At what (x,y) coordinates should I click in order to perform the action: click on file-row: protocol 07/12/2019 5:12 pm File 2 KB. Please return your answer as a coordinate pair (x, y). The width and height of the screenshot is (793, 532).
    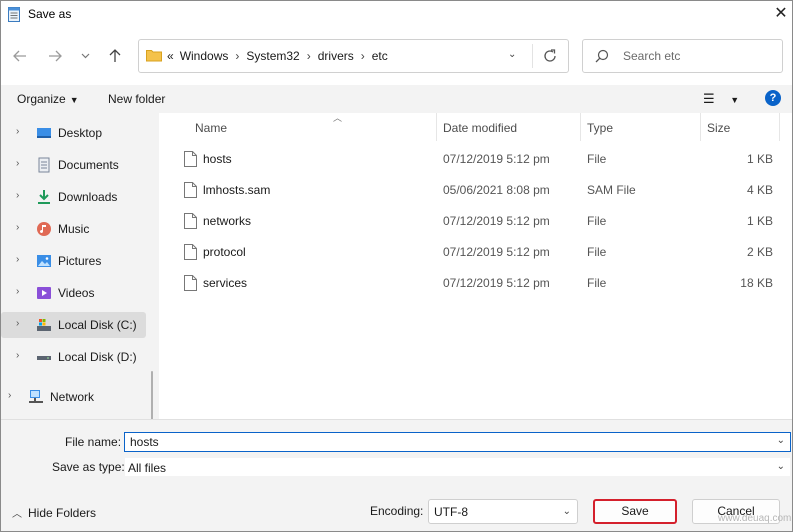
    Looking at the image, I should click on (476, 252).